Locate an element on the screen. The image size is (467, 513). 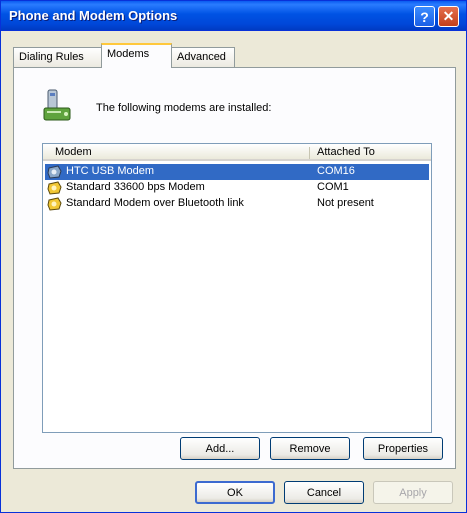
modem-name: Standard Modem over Bluetooth link is located at coordinates (155, 203).